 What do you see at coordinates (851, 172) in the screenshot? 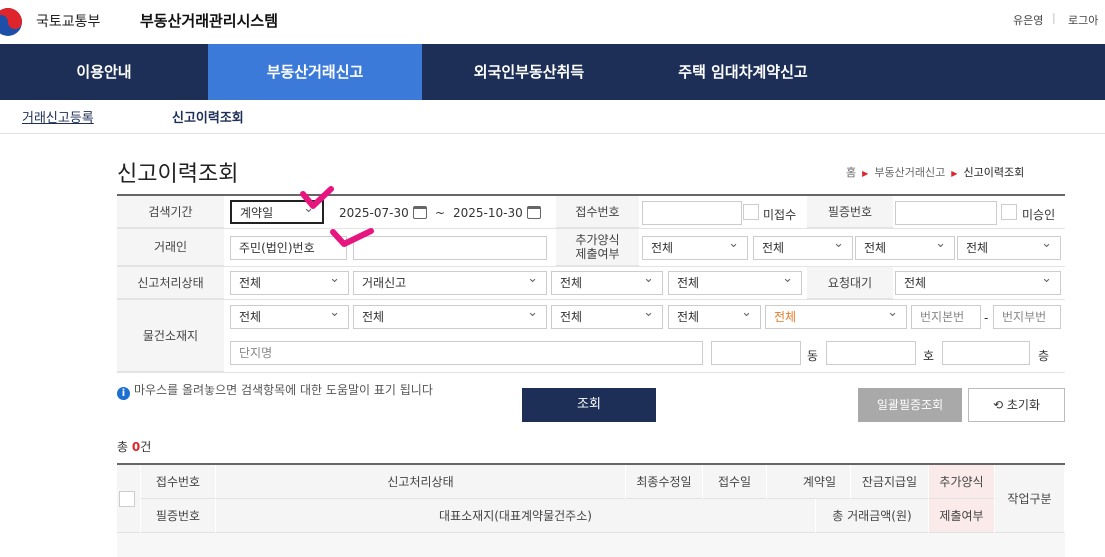
I see `breadcrumb-home: 홈` at bounding box center [851, 172].